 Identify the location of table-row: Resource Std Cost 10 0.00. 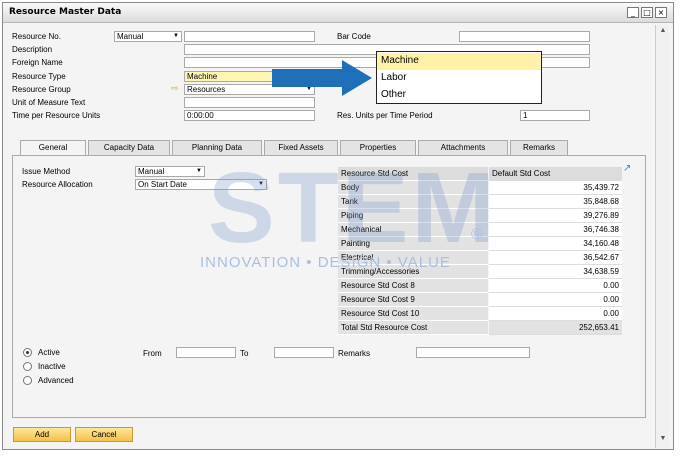
(480, 314).